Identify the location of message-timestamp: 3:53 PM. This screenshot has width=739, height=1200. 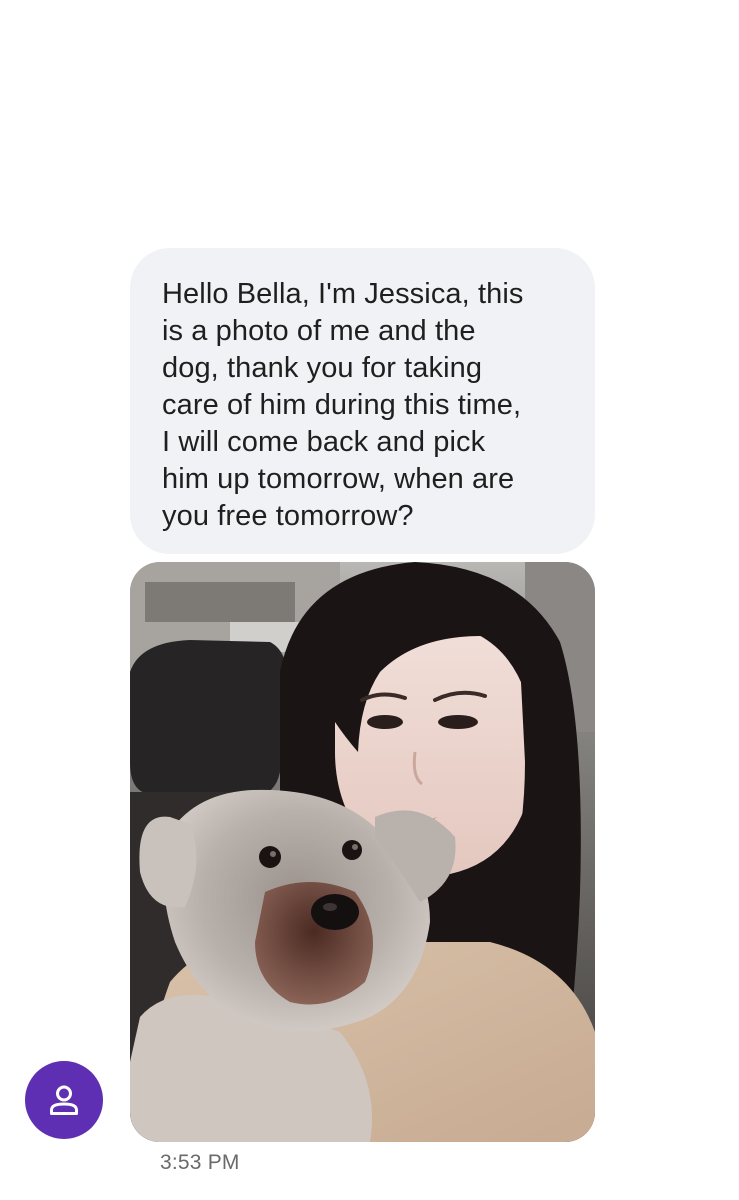
(200, 1162).